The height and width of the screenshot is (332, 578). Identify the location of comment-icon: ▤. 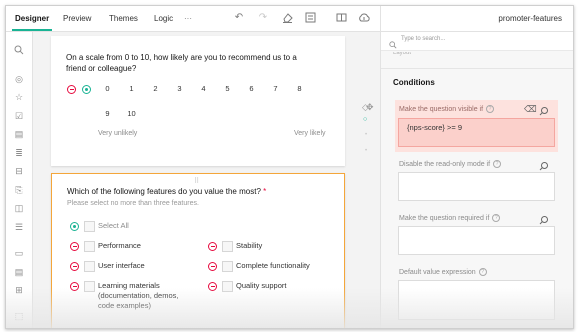
(19, 272).